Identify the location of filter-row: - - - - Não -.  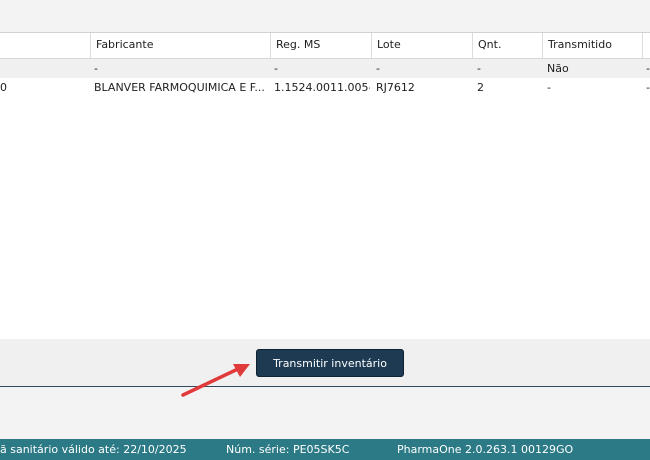
(325, 68).